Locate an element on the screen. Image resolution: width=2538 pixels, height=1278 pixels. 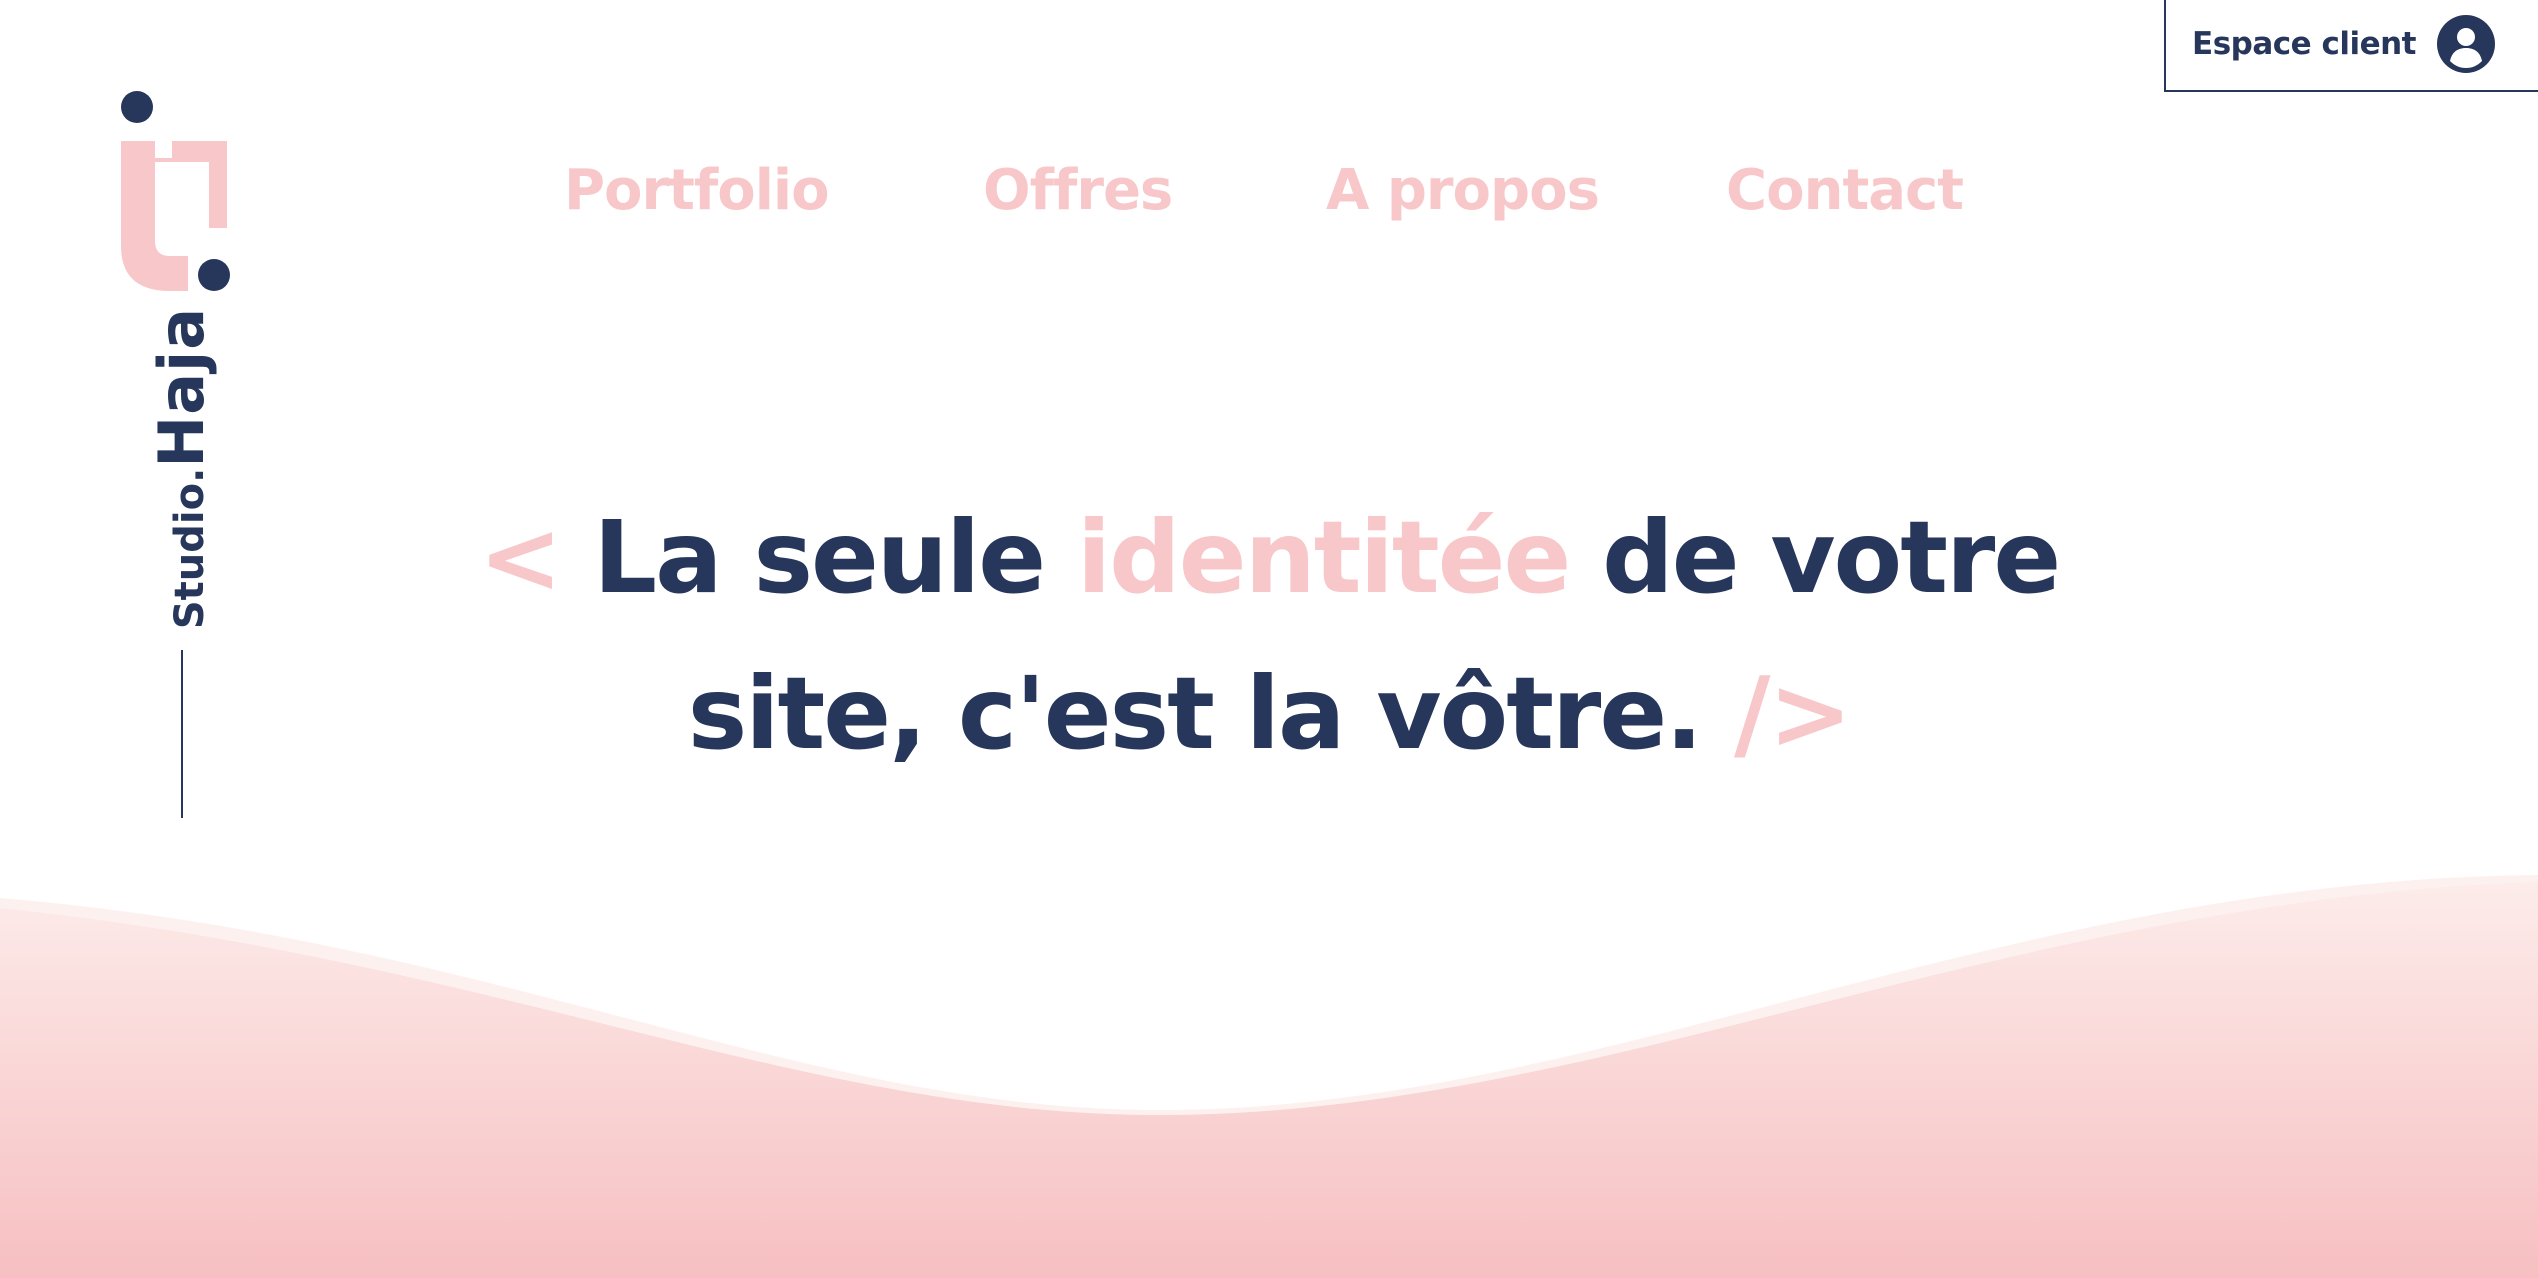
client-space-label: Espace client is located at coordinates (2304, 44).